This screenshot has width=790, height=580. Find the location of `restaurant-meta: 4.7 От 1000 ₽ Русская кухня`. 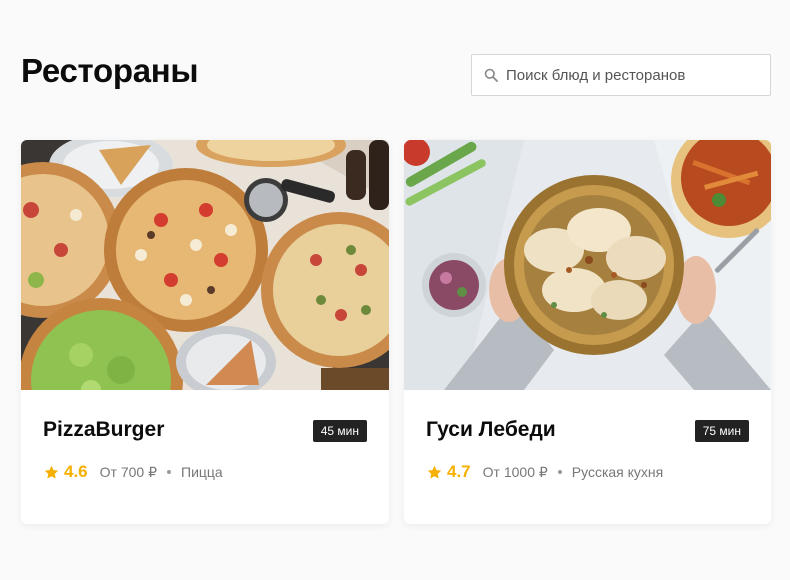

restaurant-meta: 4.7 От 1000 ₽ Русская кухня is located at coordinates (544, 472).